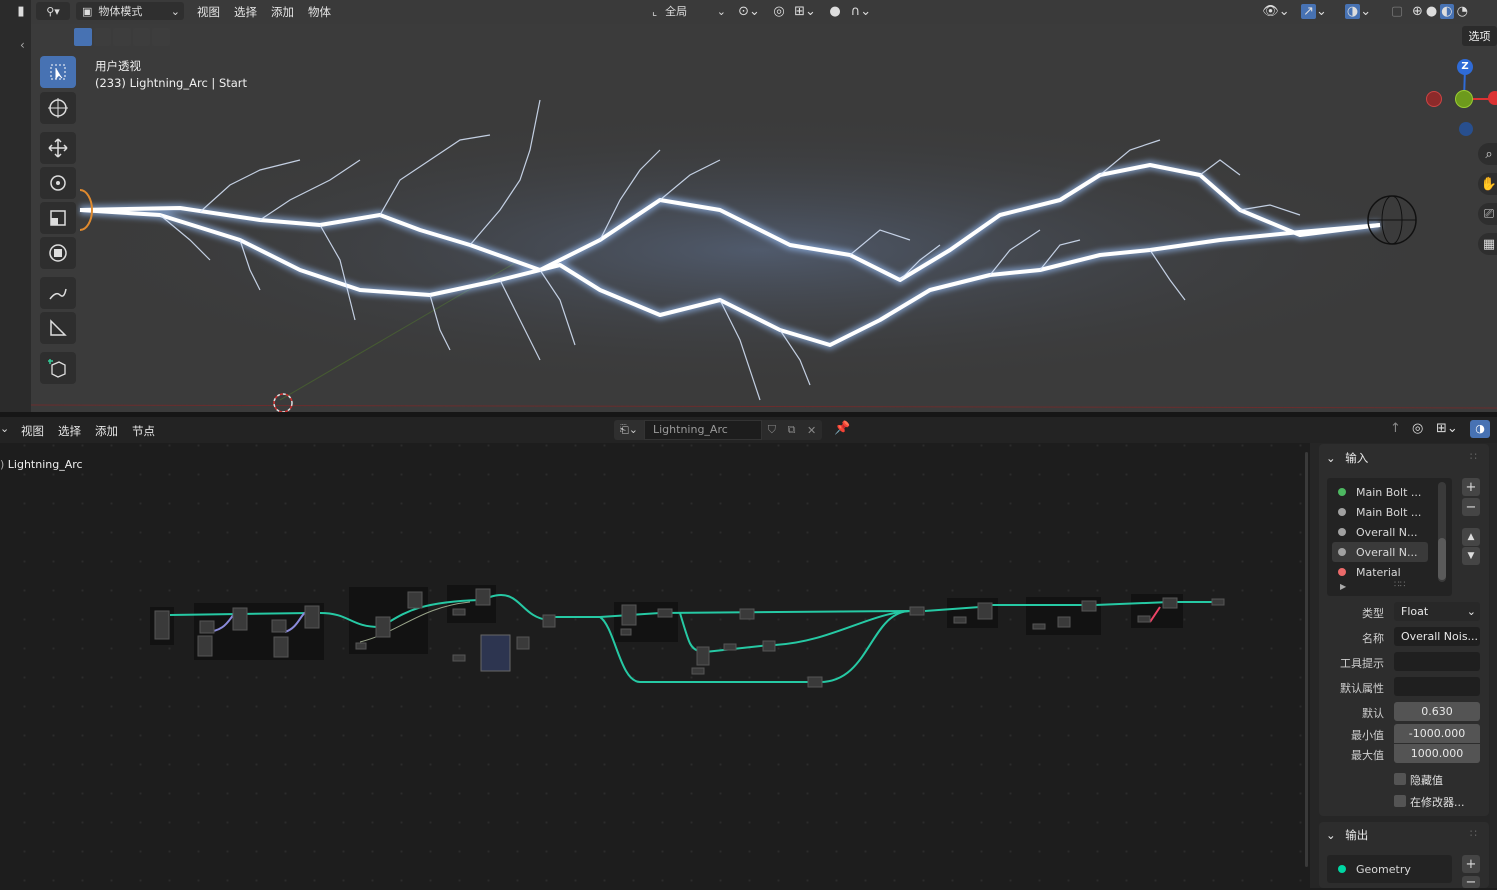 This screenshot has width=1497, height=890. I want to click on select-invert-icon, so click(141, 37).